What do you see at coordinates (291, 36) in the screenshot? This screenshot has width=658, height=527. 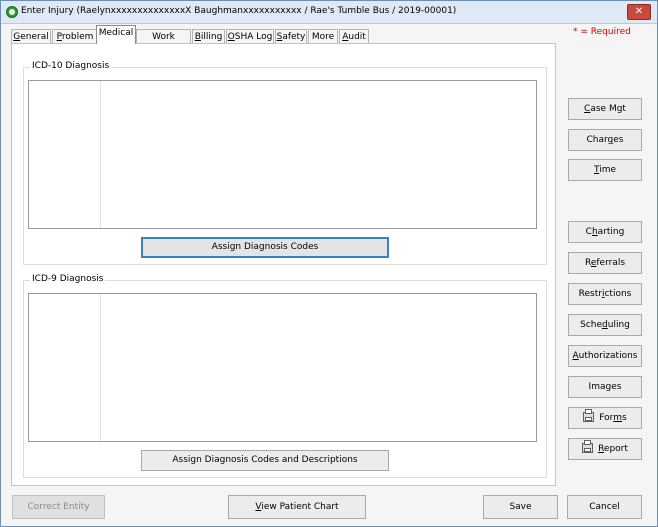 I see `tab-safety: Safety` at bounding box center [291, 36].